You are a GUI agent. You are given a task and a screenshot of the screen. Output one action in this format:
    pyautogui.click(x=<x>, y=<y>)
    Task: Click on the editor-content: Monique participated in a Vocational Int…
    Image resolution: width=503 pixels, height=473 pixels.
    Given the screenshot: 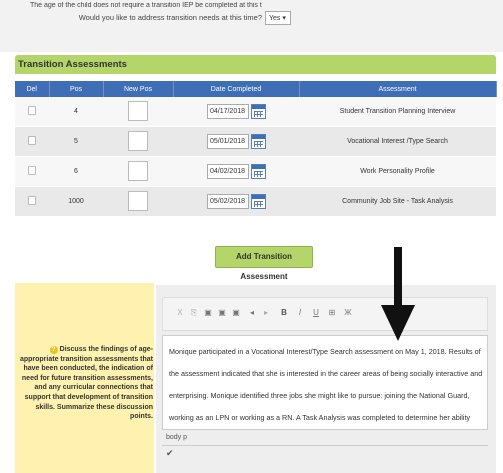 What is the action you would take?
    pyautogui.click(x=326, y=384)
    